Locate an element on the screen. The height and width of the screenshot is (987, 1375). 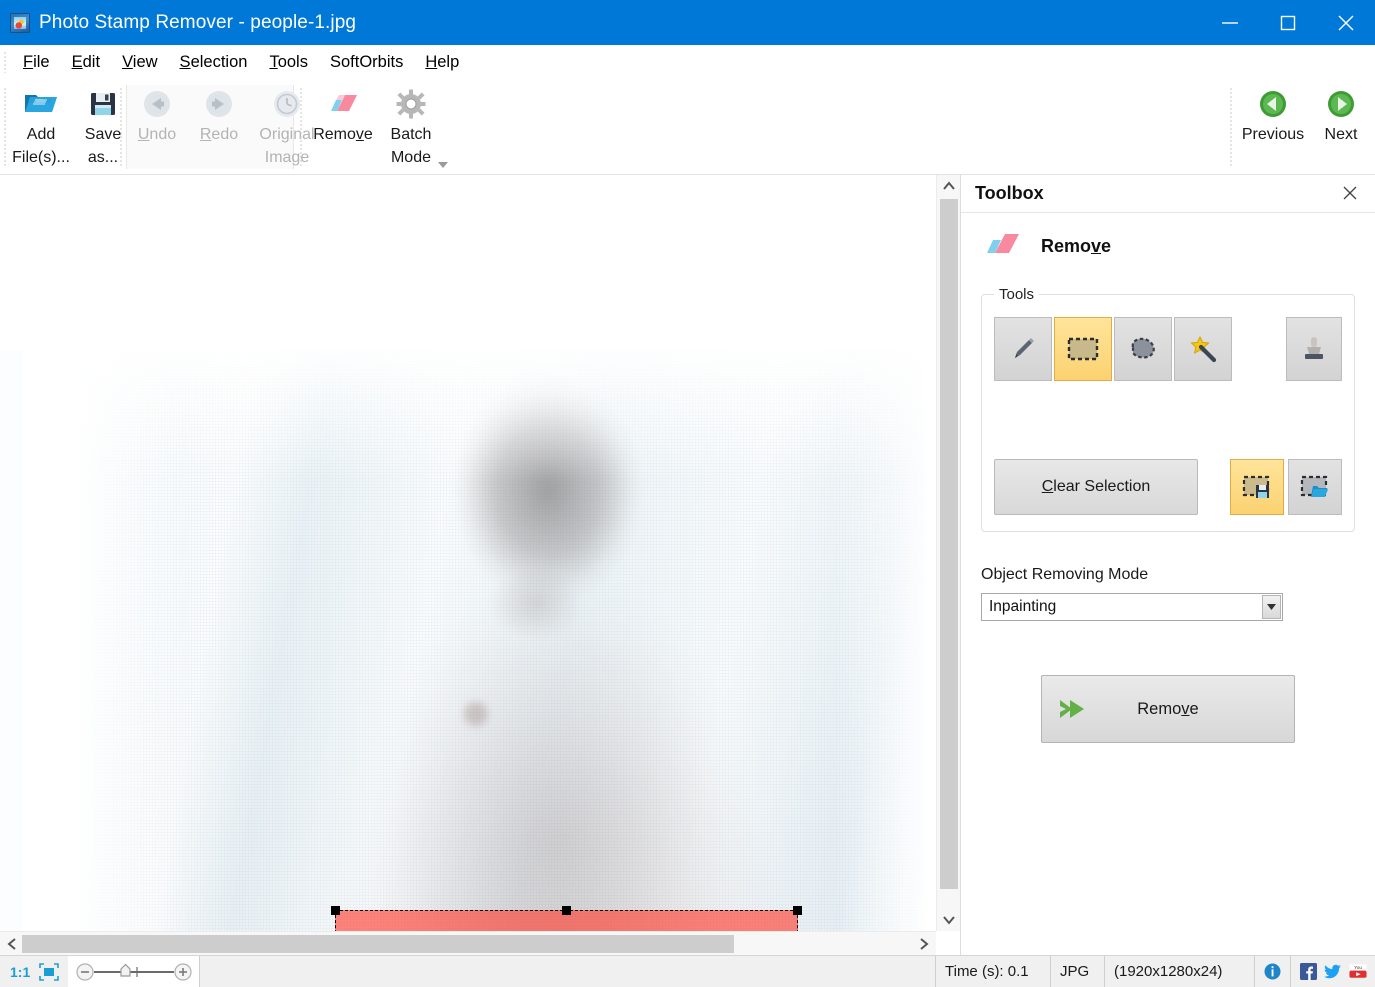
tool-row is located at coordinates (1168, 349).